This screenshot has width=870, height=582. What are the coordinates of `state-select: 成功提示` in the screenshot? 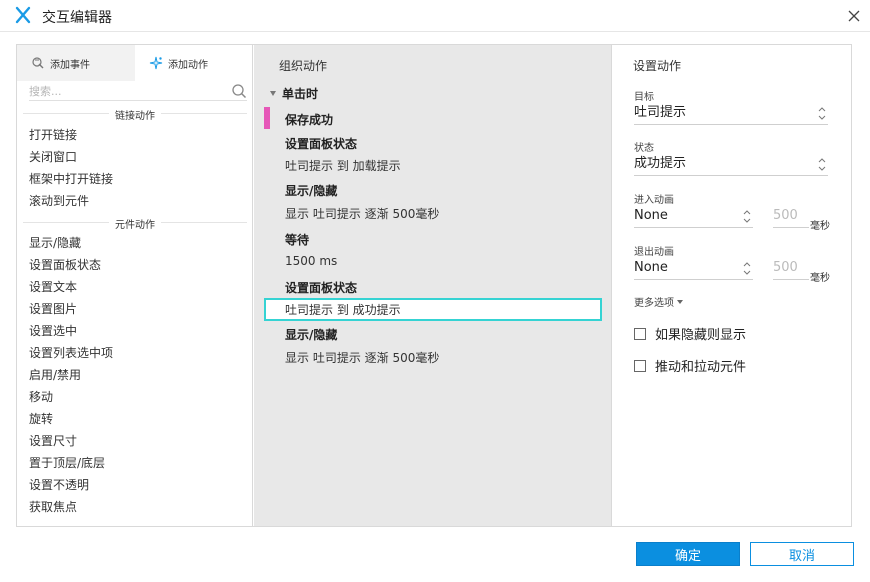 It's located at (731, 165).